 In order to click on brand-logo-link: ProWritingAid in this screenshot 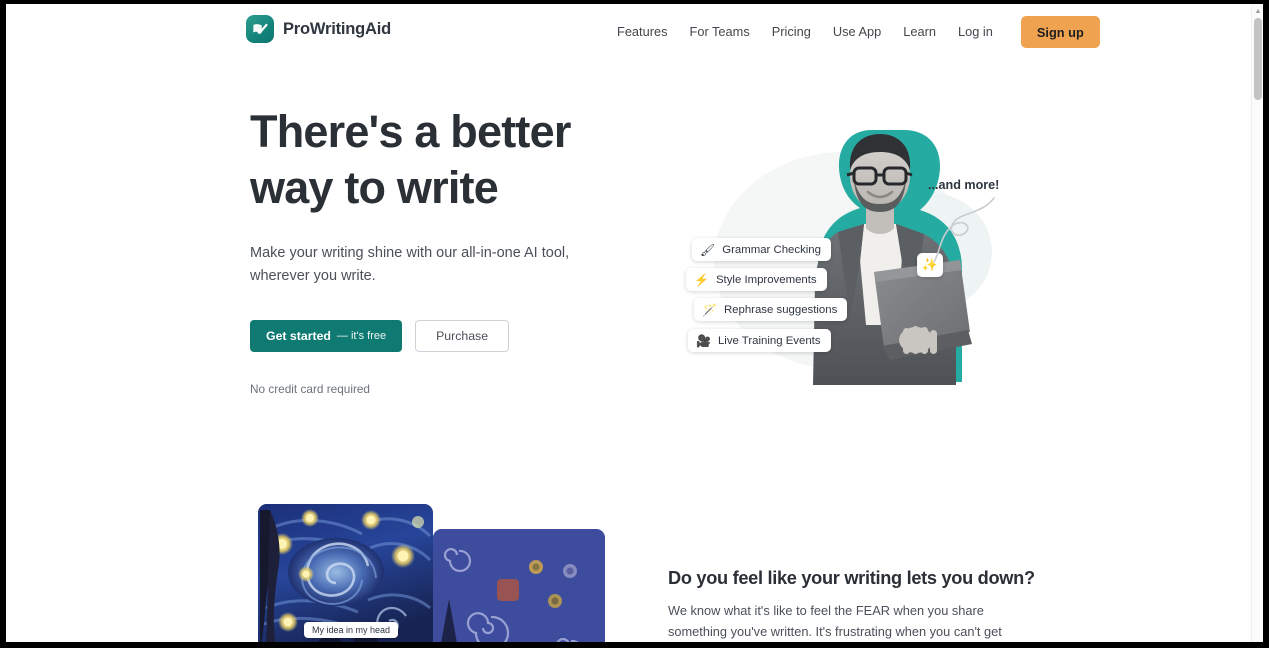, I will do `click(318, 29)`.